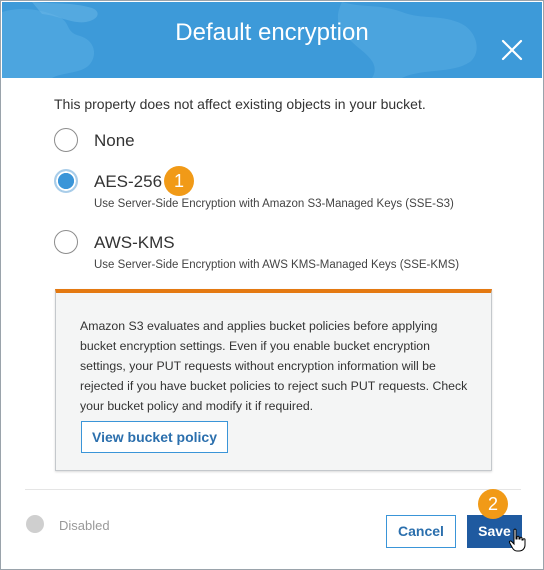 The height and width of the screenshot is (570, 544). What do you see at coordinates (179, 181) in the screenshot?
I see `step-1-badge: 1` at bounding box center [179, 181].